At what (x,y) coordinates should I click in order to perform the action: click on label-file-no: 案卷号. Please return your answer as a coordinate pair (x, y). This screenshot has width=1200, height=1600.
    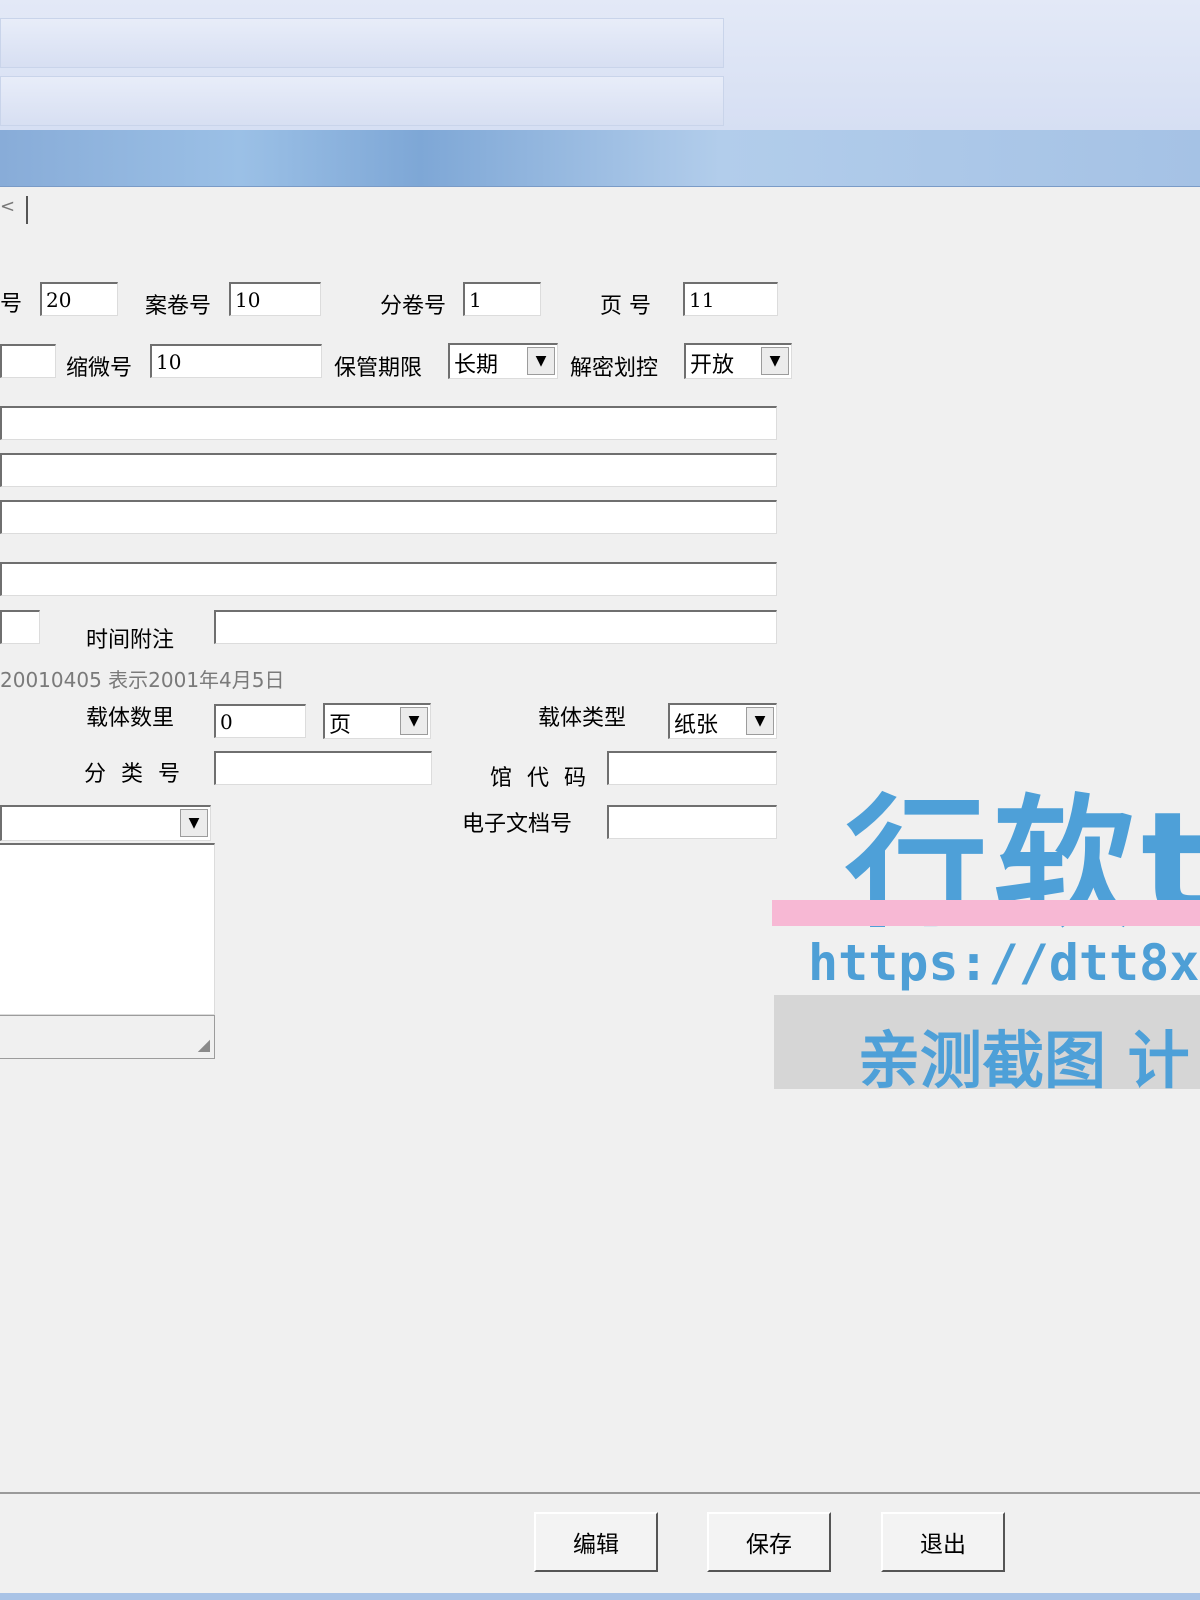
    Looking at the image, I should click on (178, 306).